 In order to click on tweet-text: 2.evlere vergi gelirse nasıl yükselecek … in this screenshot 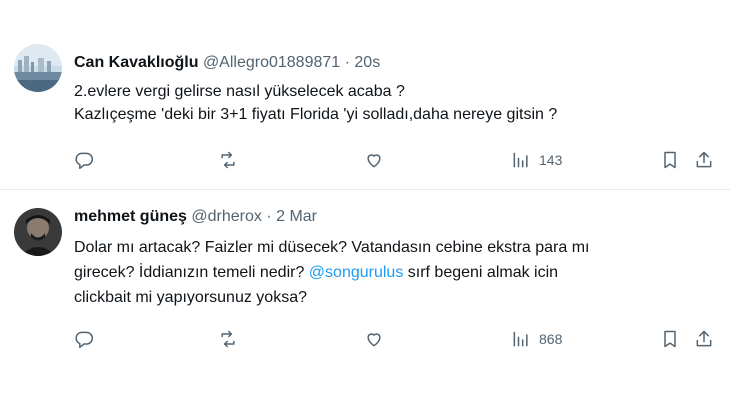, I will do `click(394, 103)`.